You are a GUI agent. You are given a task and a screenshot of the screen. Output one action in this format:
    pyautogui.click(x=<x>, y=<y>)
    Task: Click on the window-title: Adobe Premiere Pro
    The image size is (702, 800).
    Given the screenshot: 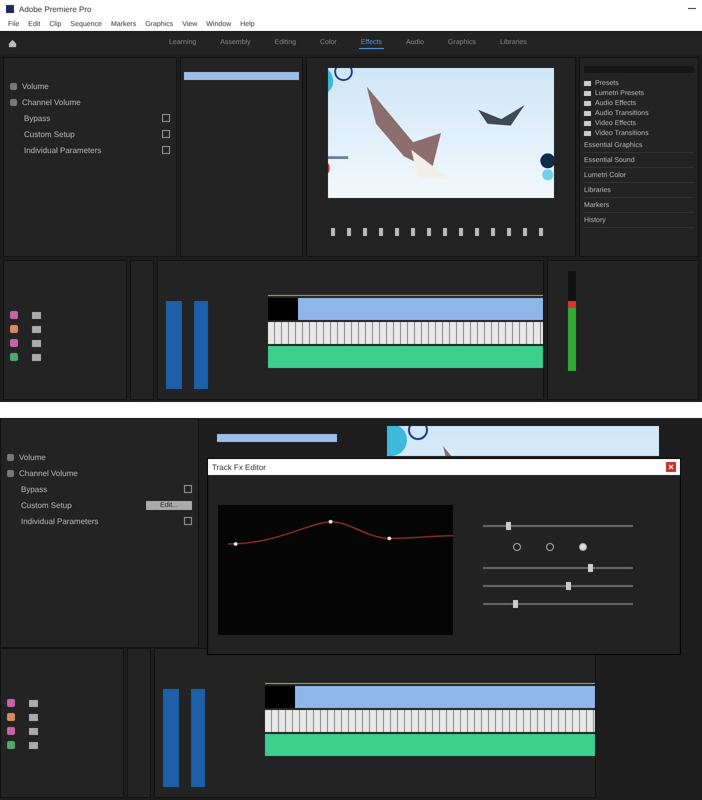 What is the action you would take?
    pyautogui.click(x=55, y=9)
    